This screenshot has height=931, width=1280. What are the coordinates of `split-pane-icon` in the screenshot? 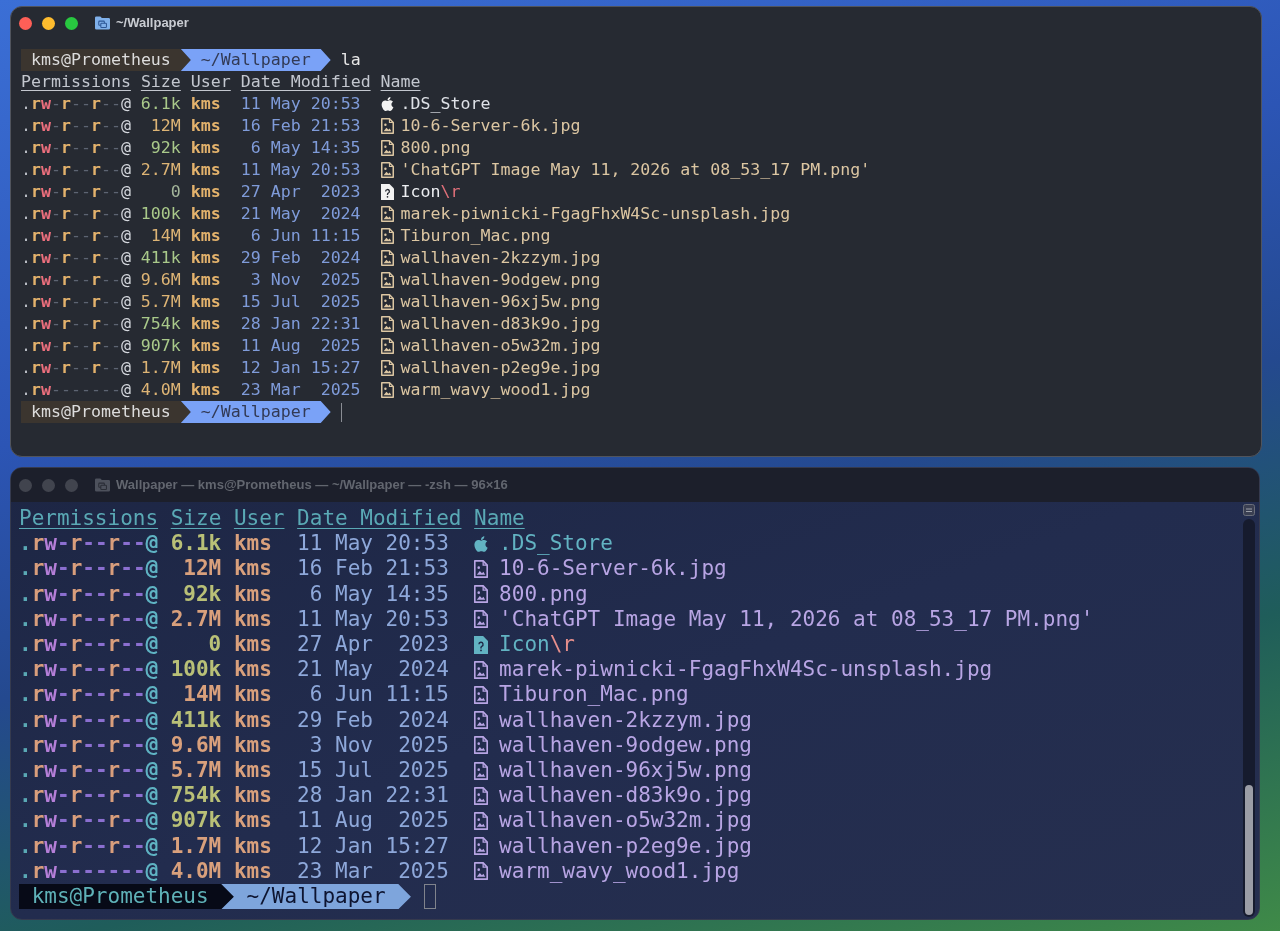 It's located at (1249, 510).